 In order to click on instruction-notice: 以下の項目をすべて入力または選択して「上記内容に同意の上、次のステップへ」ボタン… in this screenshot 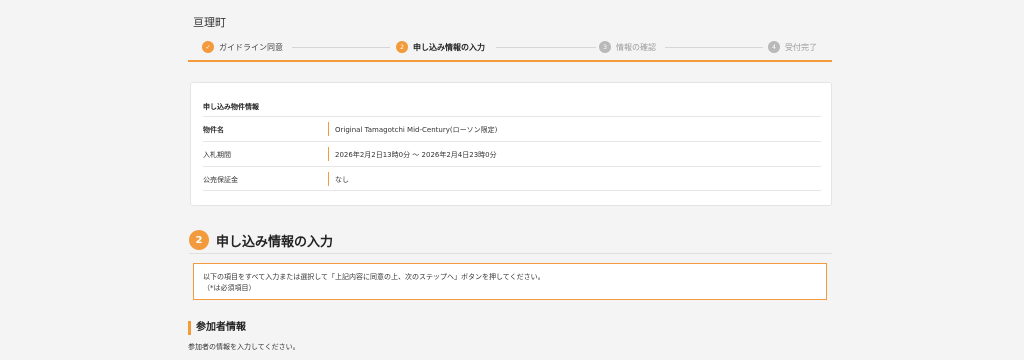, I will do `click(510, 281)`.